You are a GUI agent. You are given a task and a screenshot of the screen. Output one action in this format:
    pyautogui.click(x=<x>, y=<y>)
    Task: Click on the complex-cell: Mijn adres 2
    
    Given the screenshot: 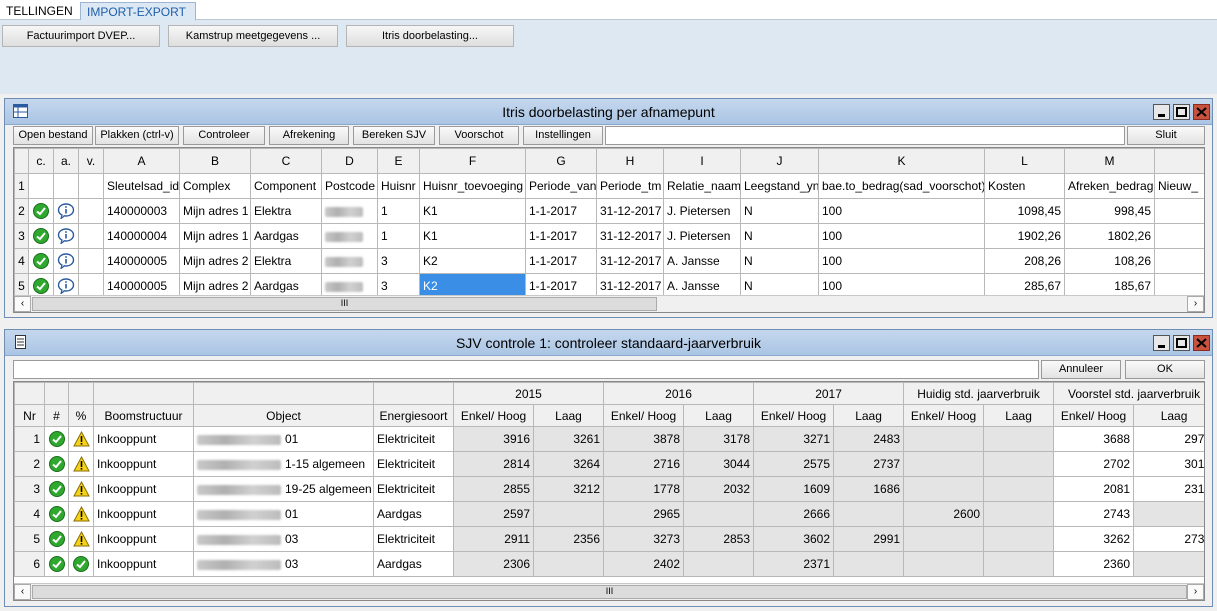 What is the action you would take?
    pyautogui.click(x=215, y=261)
    